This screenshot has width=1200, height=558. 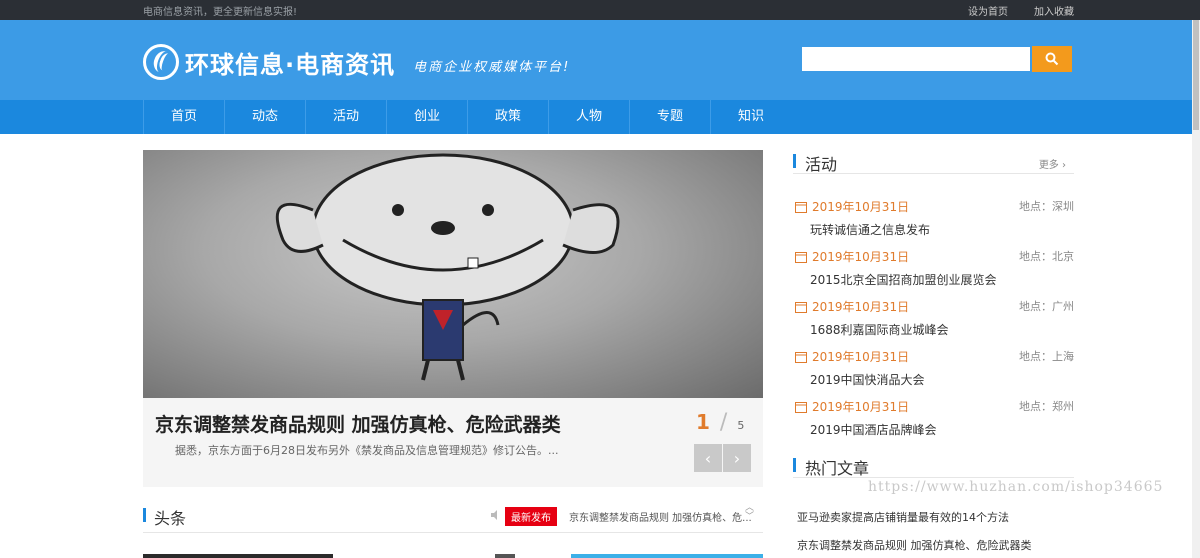 I want to click on nav-item-home: 首页, so click(x=183, y=117).